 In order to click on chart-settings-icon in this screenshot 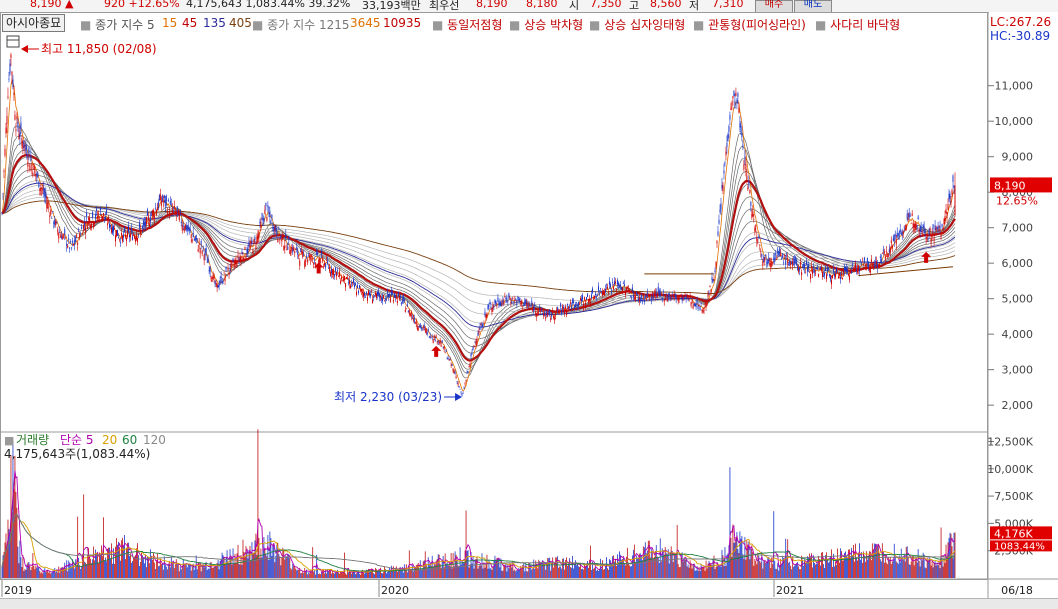, I will do `click(13, 41)`.